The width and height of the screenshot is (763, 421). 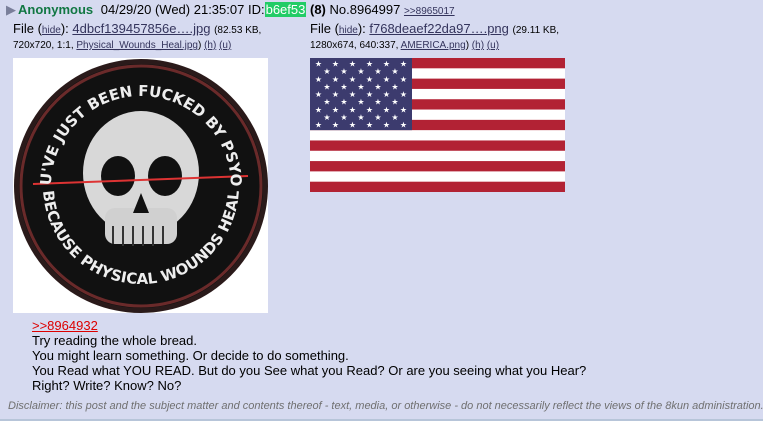 I want to click on original-filename-link: AMERICA.png, so click(x=433, y=45).